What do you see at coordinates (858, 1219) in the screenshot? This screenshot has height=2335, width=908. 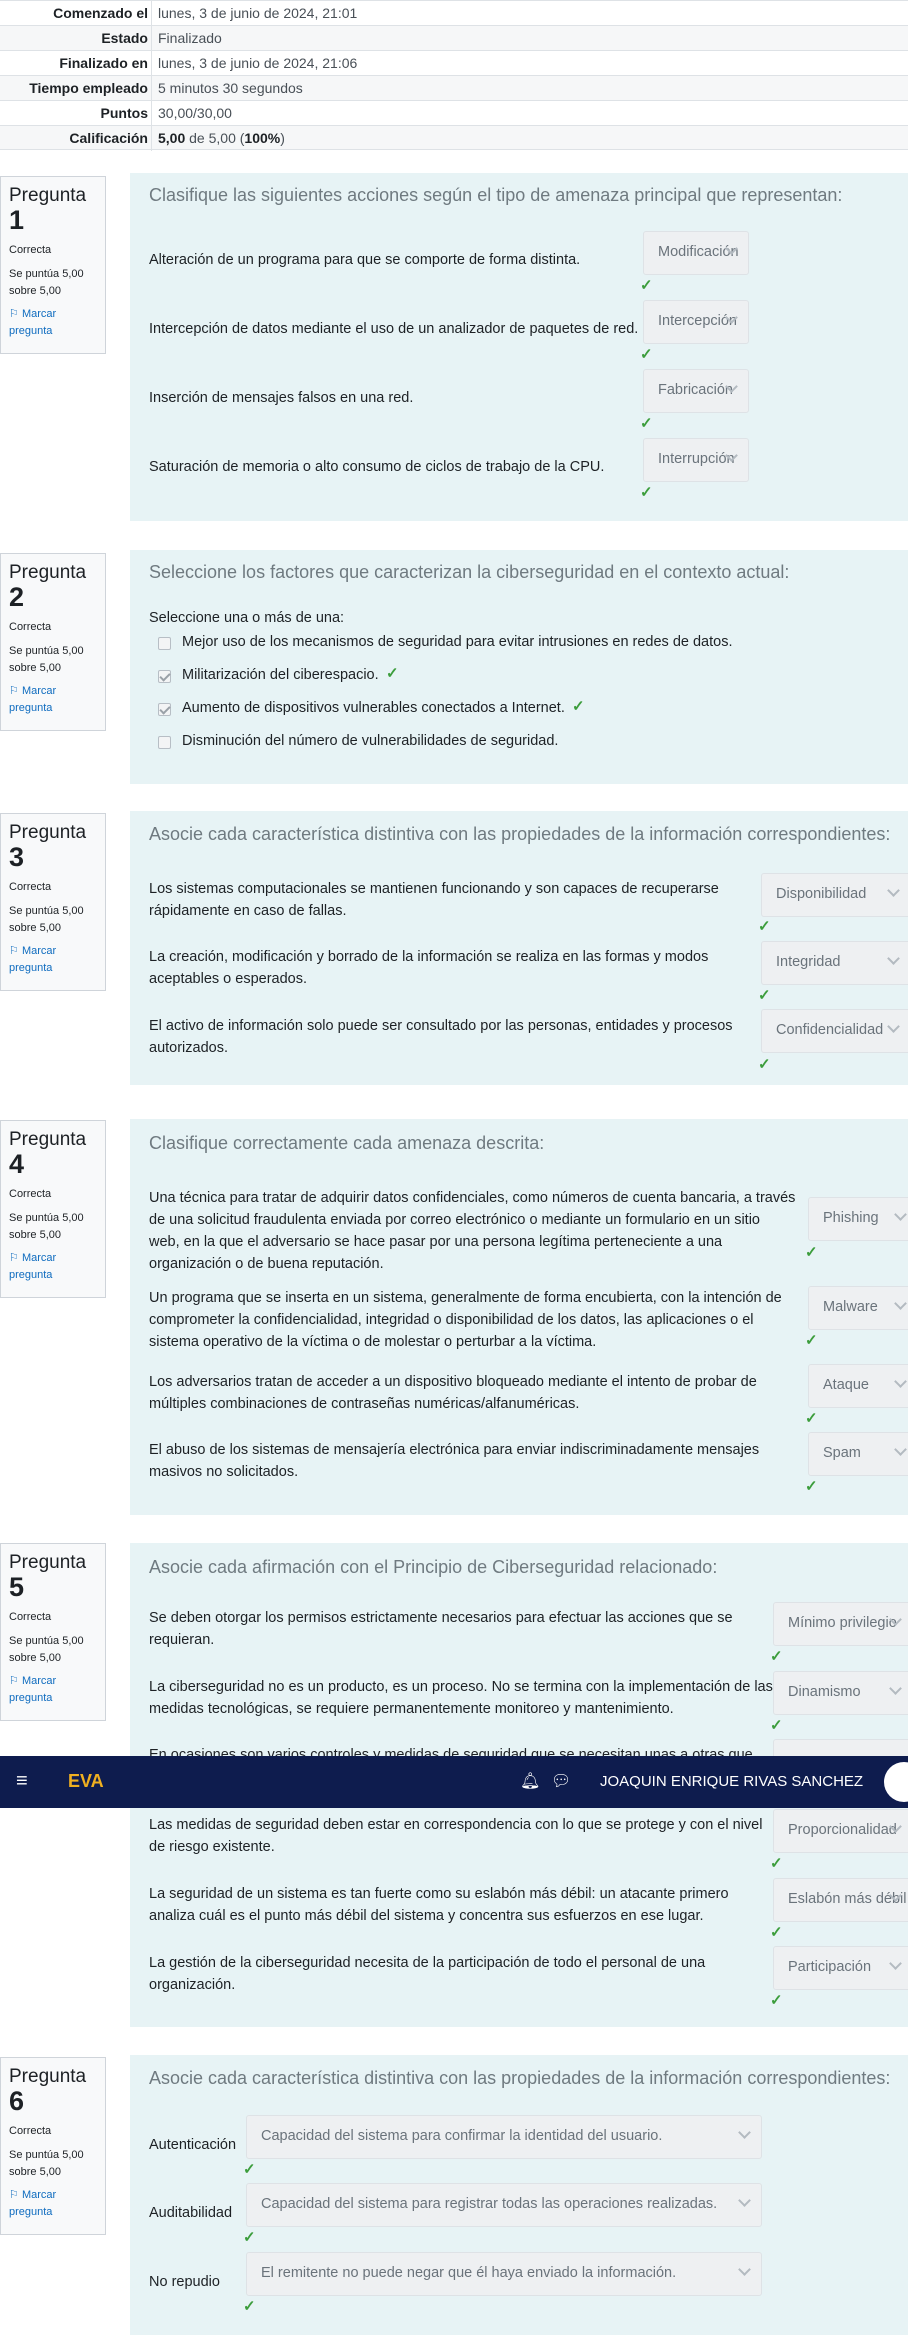 I see `answer-select: Phishing` at bounding box center [858, 1219].